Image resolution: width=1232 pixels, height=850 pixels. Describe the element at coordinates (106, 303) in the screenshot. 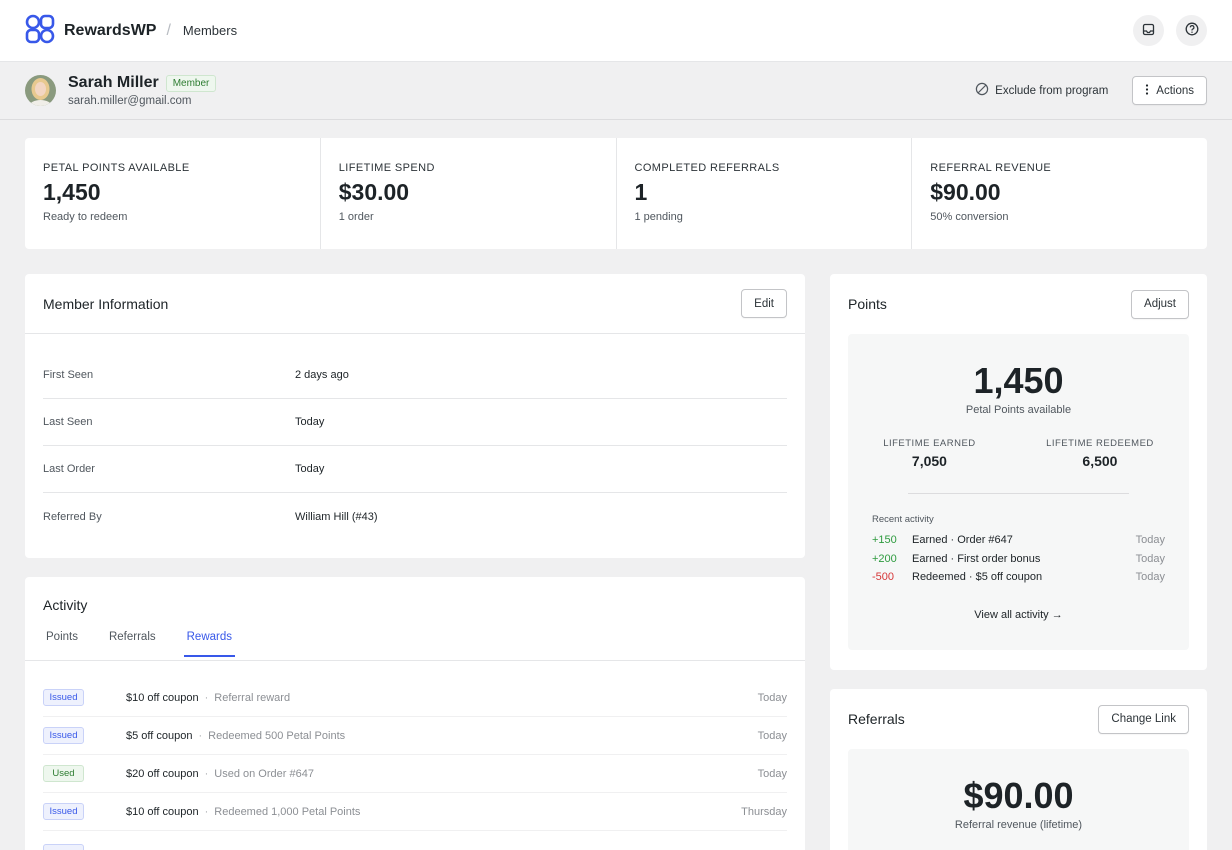

I see `card-title: Member Information` at that location.